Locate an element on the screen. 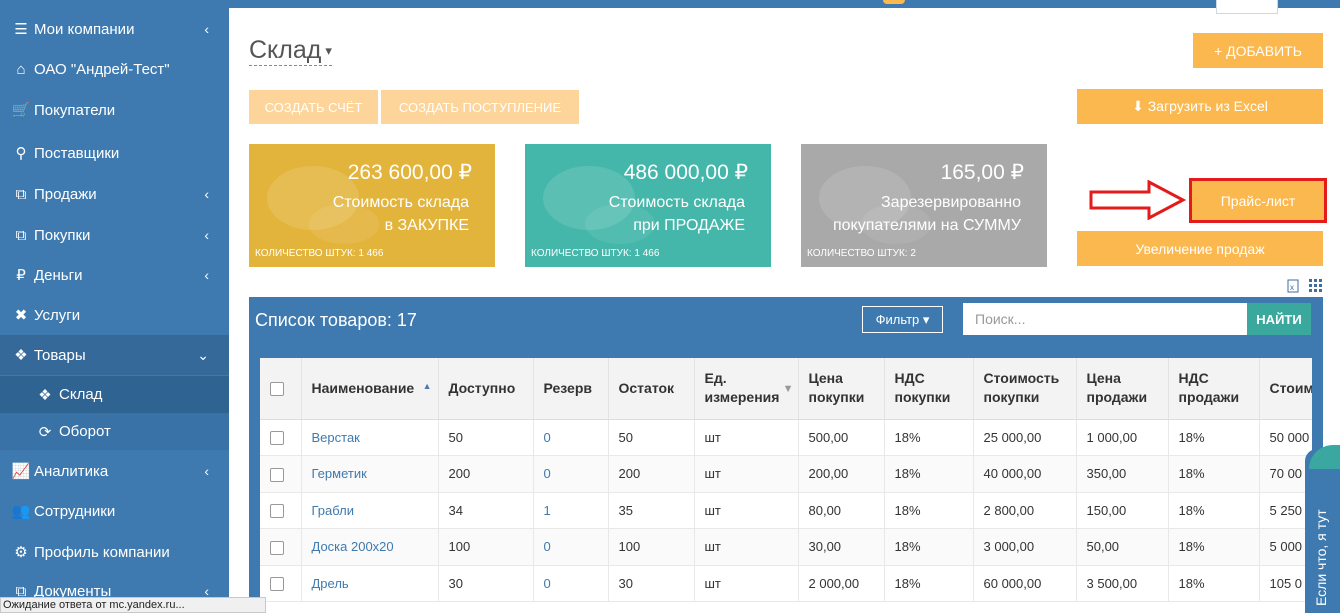 This screenshot has width=1340, height=613. sidebar-item-2: 🛒 Покупатели is located at coordinates (114, 110).